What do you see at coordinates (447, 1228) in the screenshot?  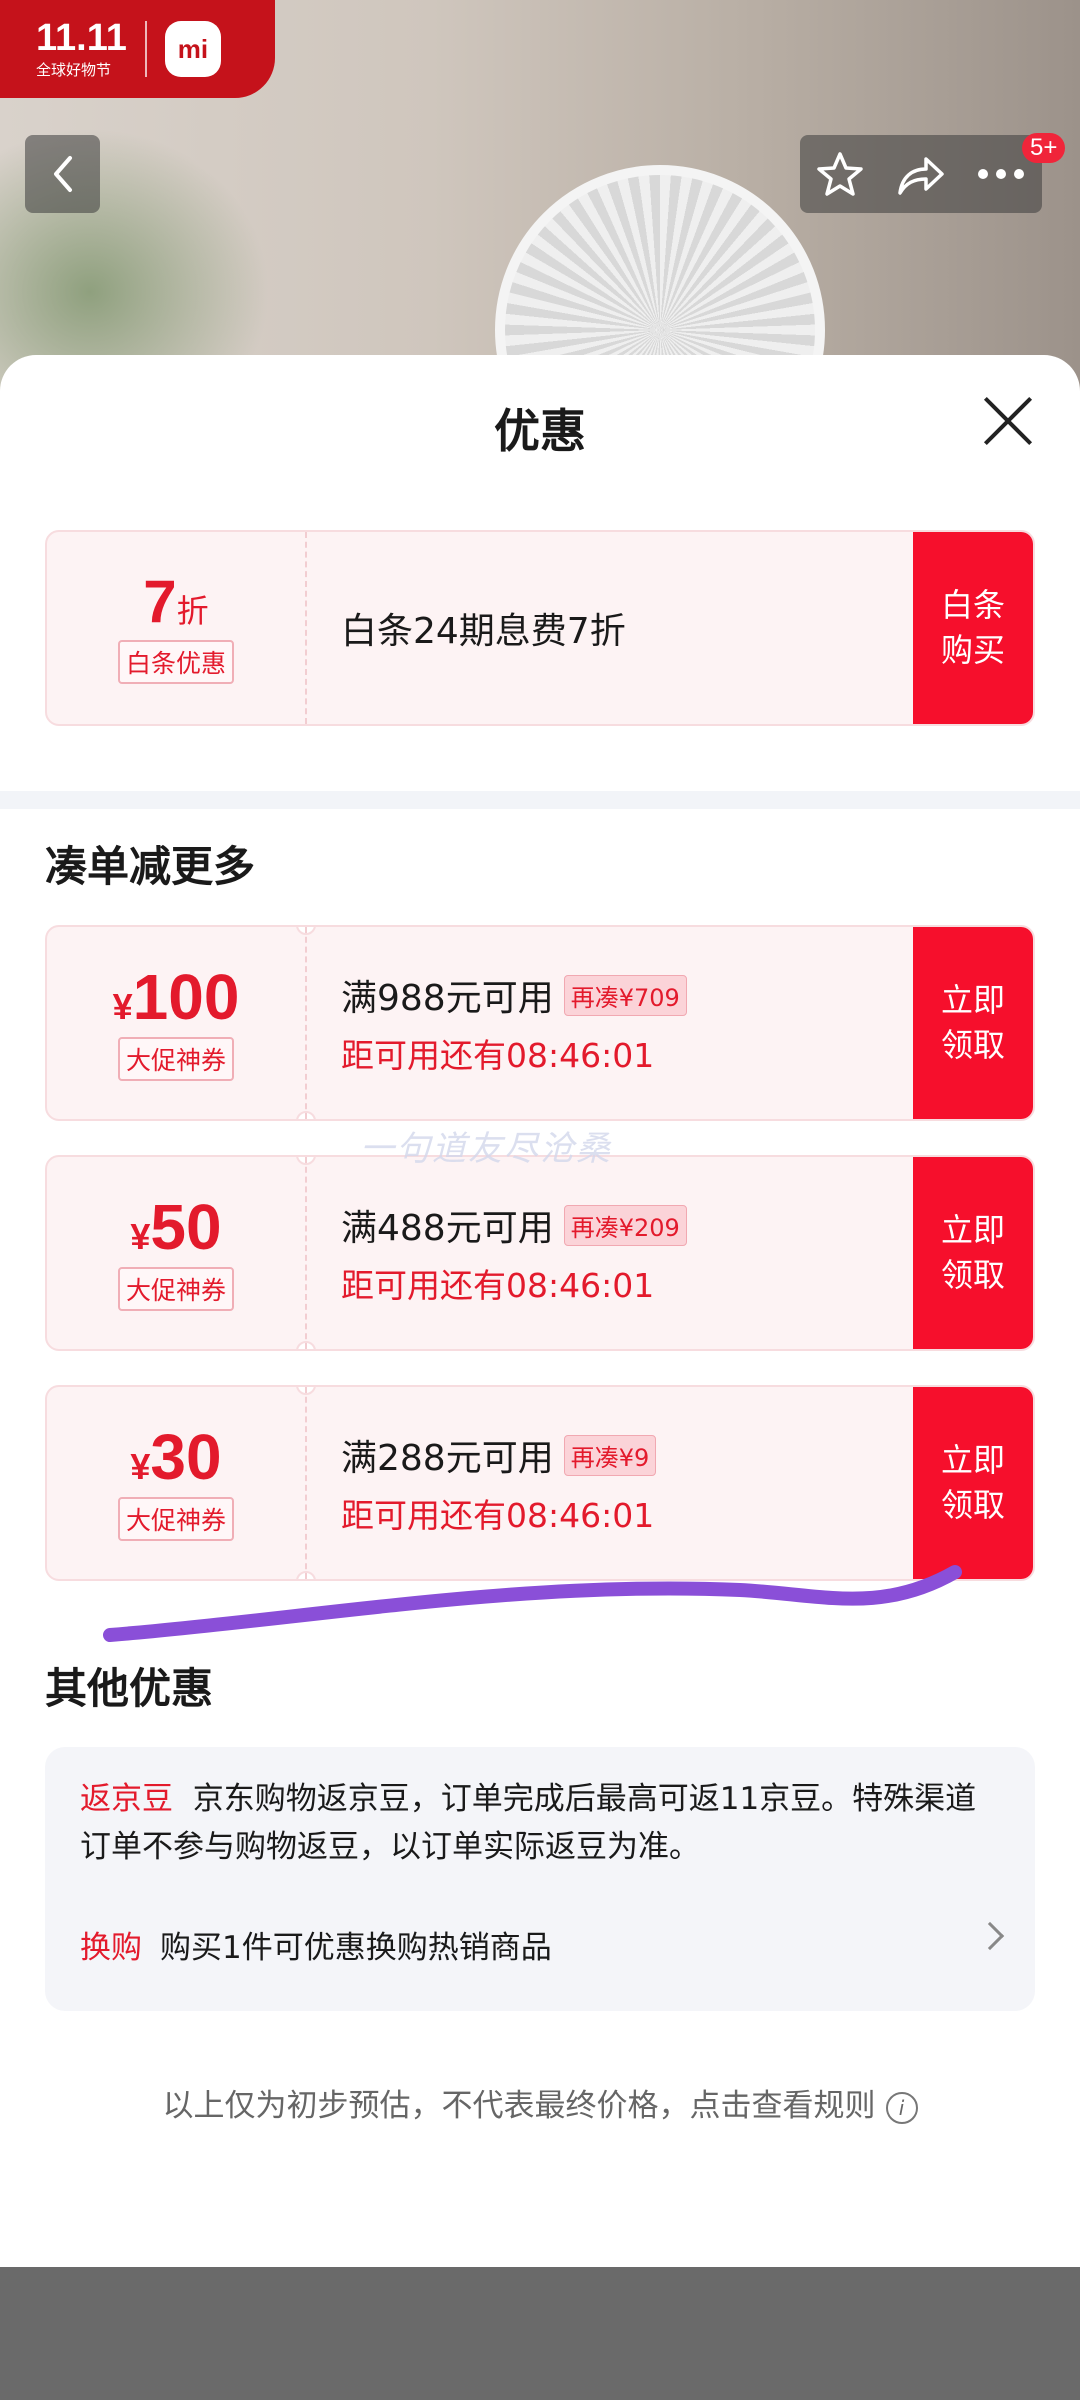 I see `coupon-condition: 满488元可用` at bounding box center [447, 1228].